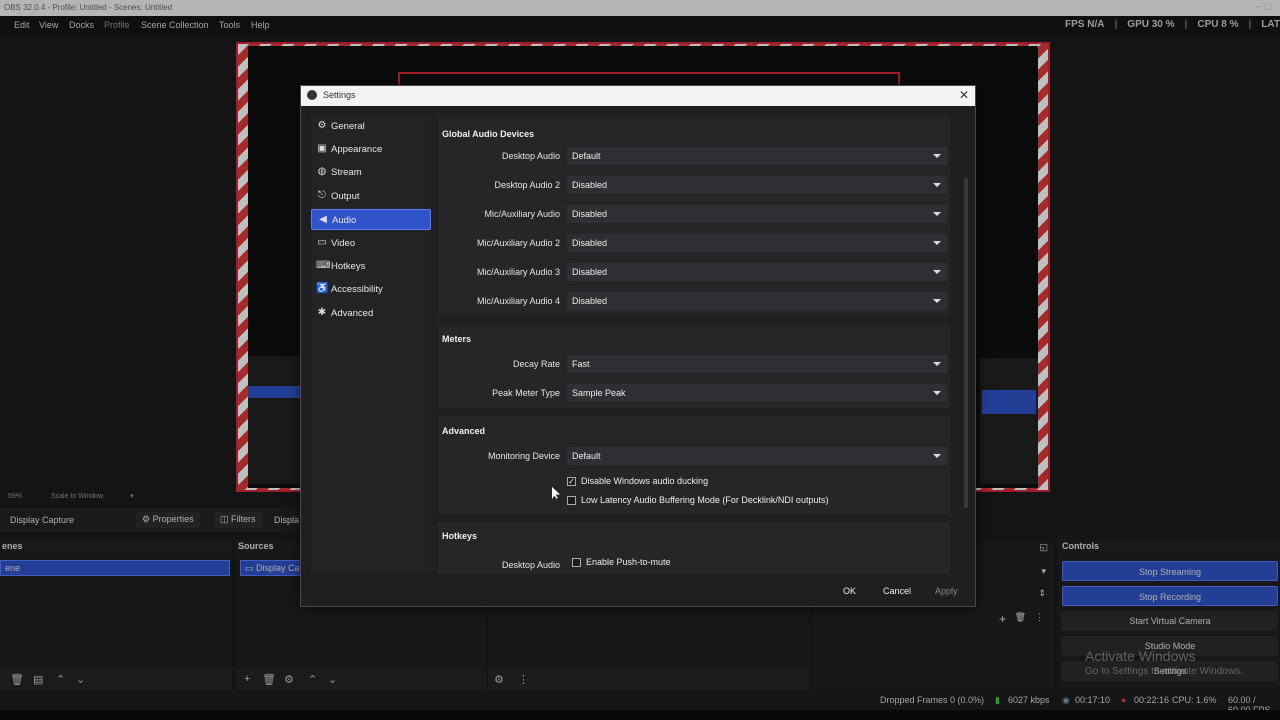 This screenshot has width=1280, height=720. What do you see at coordinates (757, 301) in the screenshot?
I see `mic-aux-audio-4-select: Disabled` at bounding box center [757, 301].